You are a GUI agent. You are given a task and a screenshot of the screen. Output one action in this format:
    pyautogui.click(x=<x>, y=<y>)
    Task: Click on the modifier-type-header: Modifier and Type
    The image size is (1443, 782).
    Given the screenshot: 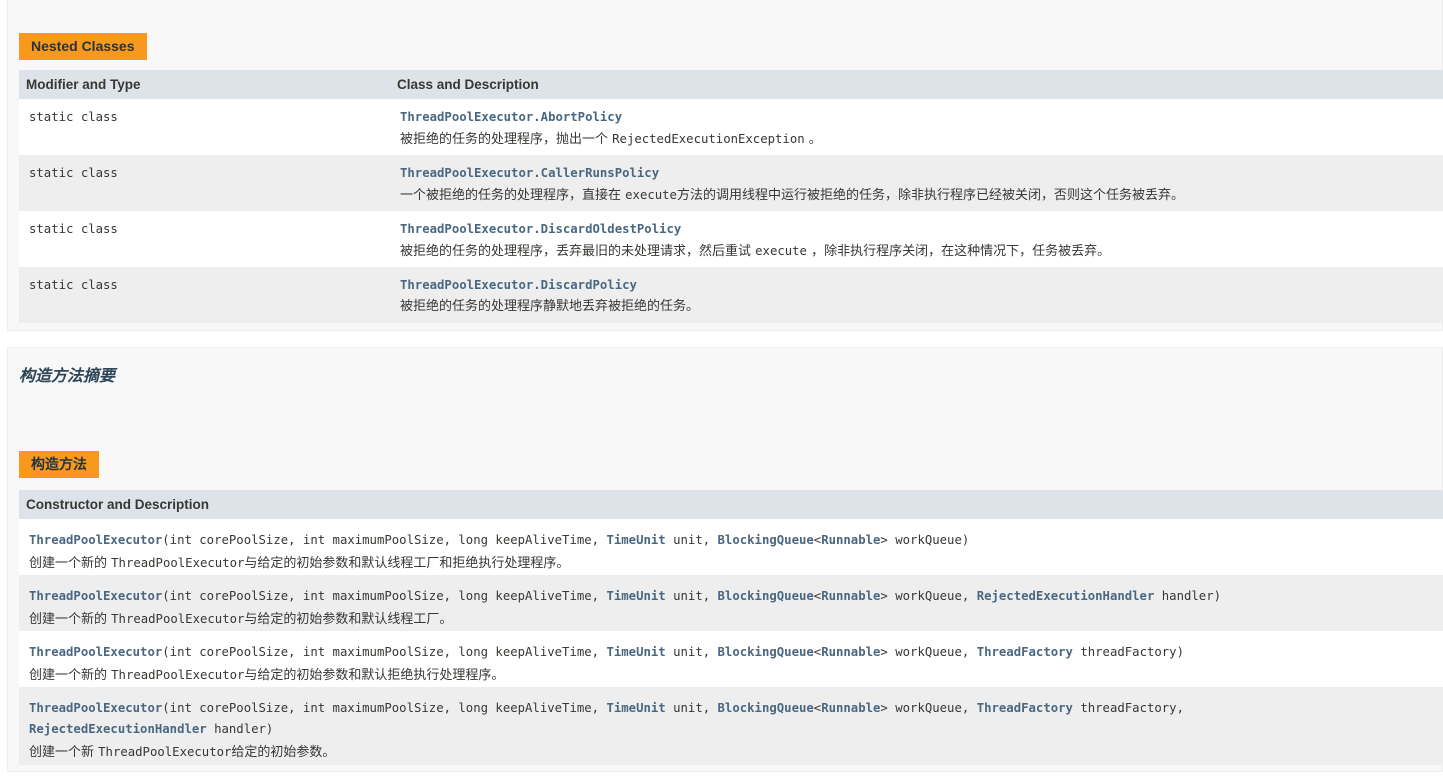 What is the action you would take?
    pyautogui.click(x=204, y=84)
    